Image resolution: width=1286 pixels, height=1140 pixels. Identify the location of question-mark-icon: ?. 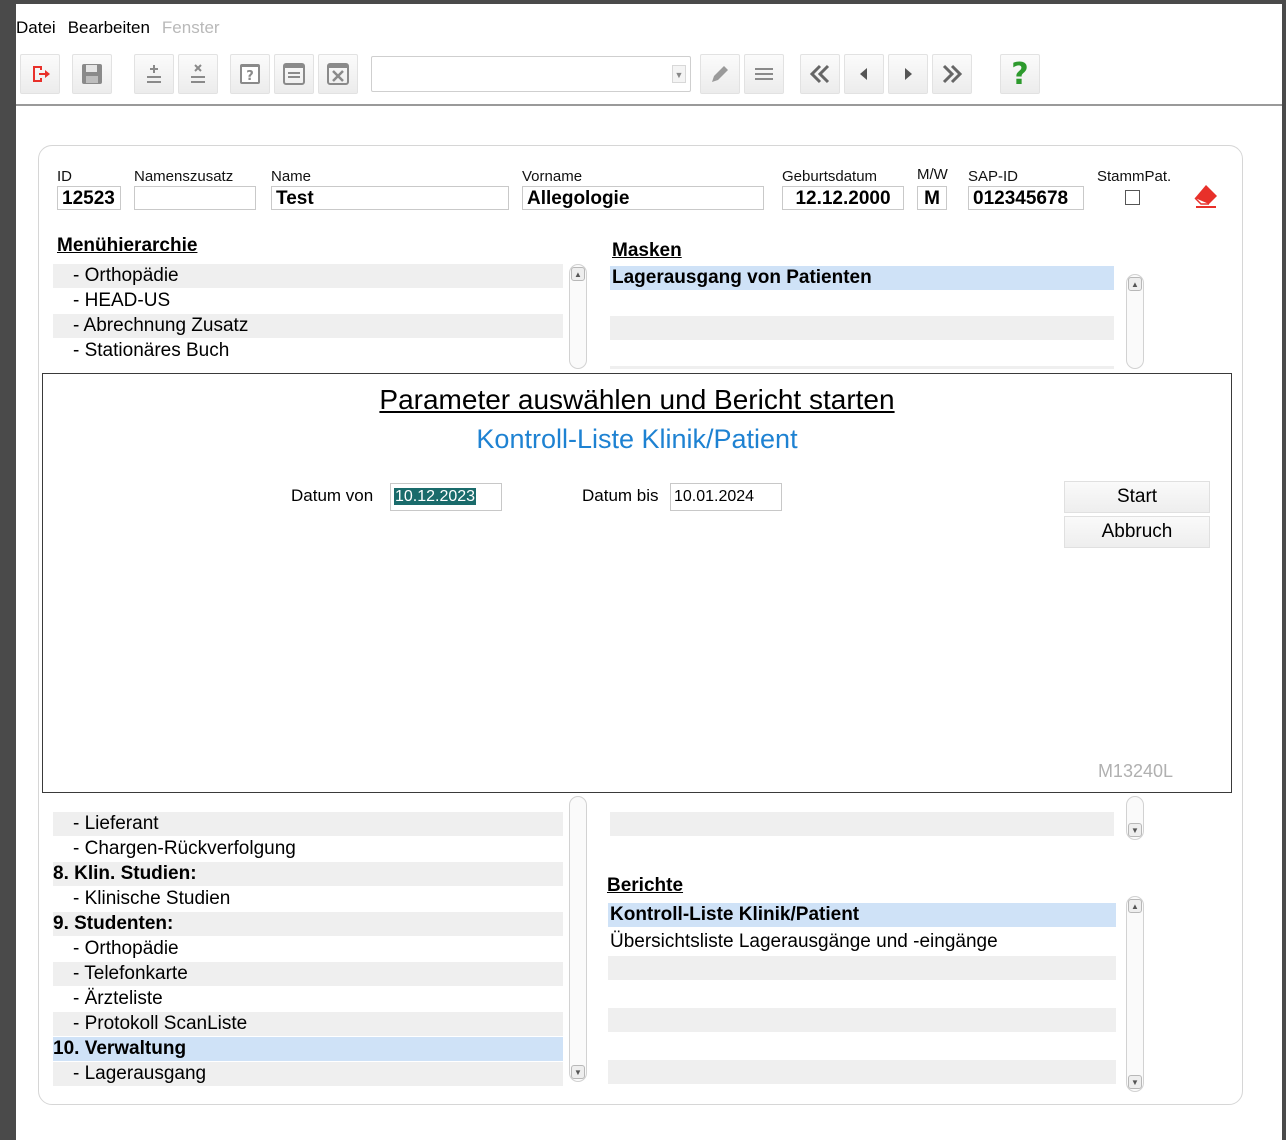
(1019, 74).